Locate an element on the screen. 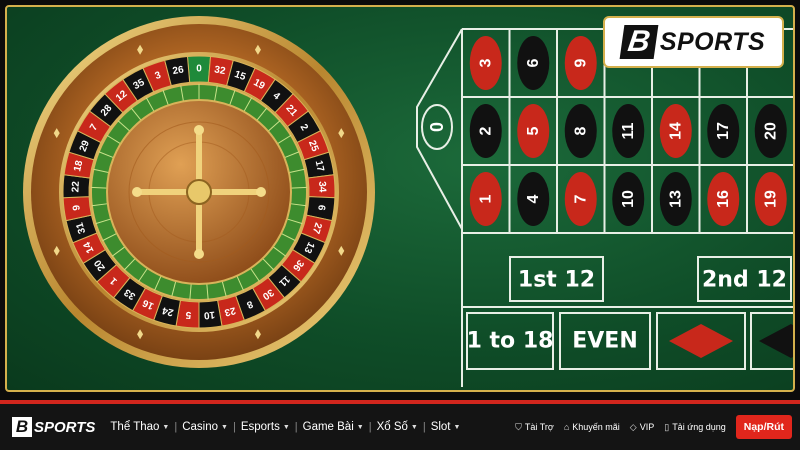 The image size is (800, 450). nav-brand-word: SPORTS is located at coordinates (65, 427).